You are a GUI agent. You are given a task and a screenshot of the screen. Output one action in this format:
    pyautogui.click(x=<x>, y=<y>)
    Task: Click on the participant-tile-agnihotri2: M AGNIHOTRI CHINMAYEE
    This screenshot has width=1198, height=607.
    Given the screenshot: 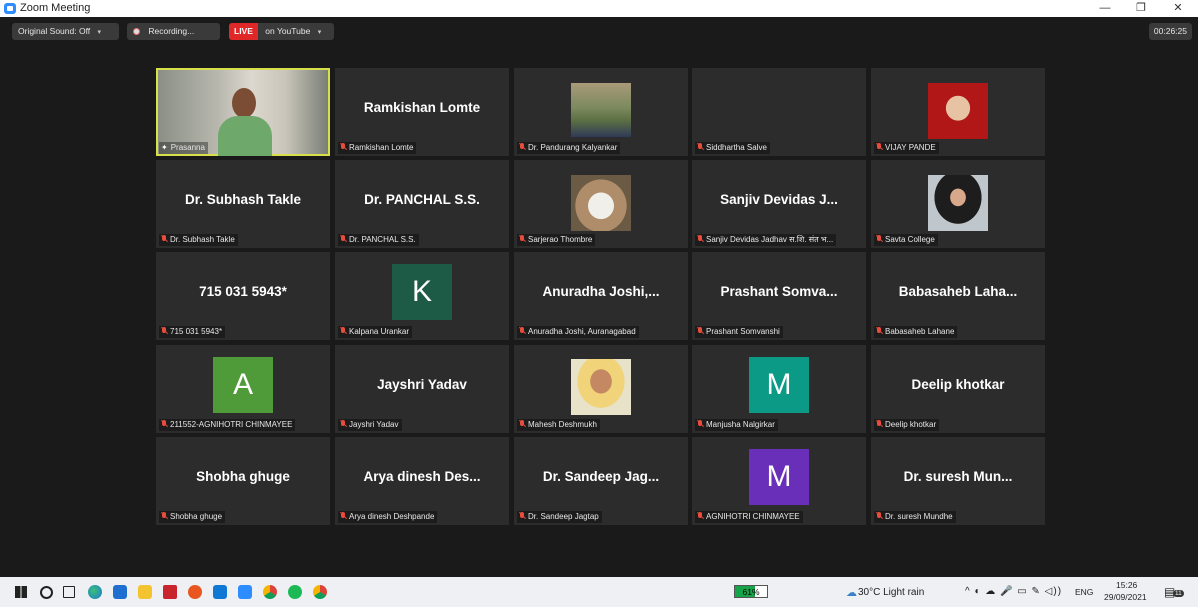 What is the action you would take?
    pyautogui.click(x=779, y=481)
    